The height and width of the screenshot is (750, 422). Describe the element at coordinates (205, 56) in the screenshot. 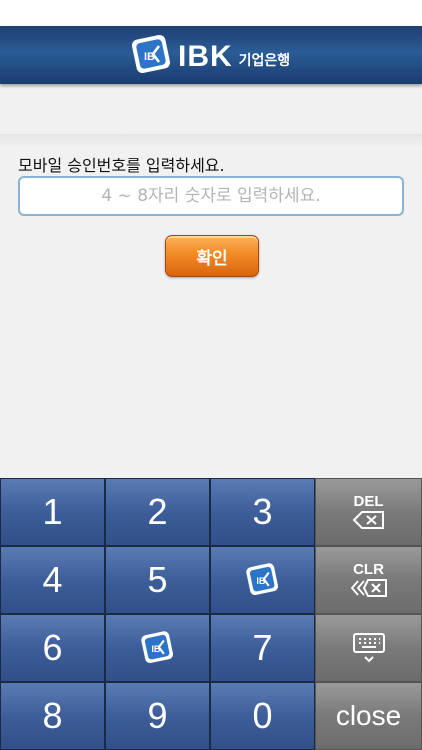

I see `logo-text: IBK` at that location.